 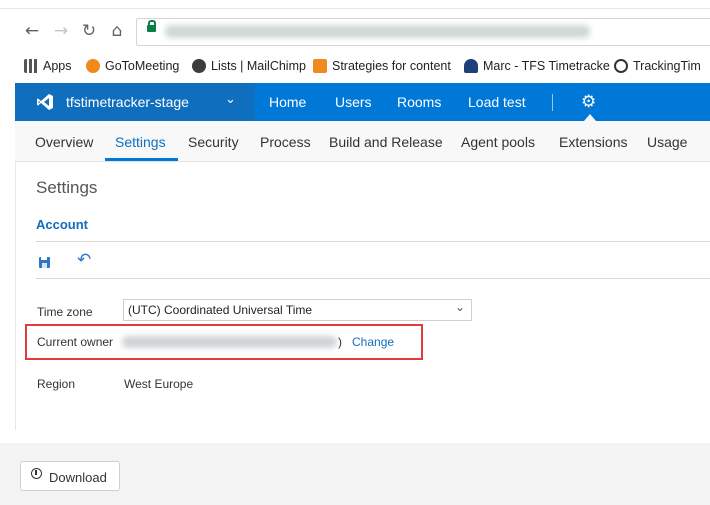 What do you see at coordinates (44, 262) in the screenshot?
I see `save-icon` at bounding box center [44, 262].